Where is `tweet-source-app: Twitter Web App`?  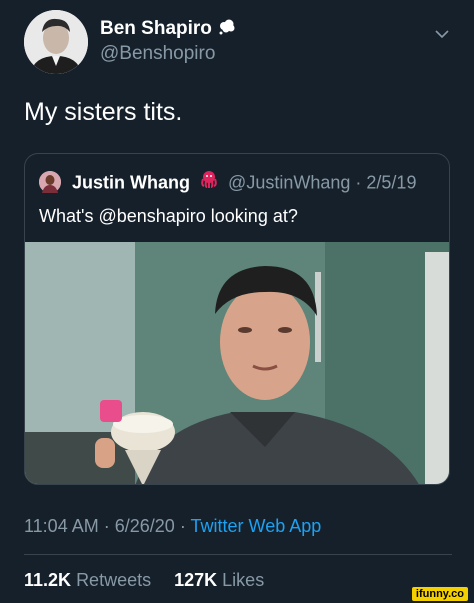 tweet-source-app: Twitter Web App is located at coordinates (256, 526).